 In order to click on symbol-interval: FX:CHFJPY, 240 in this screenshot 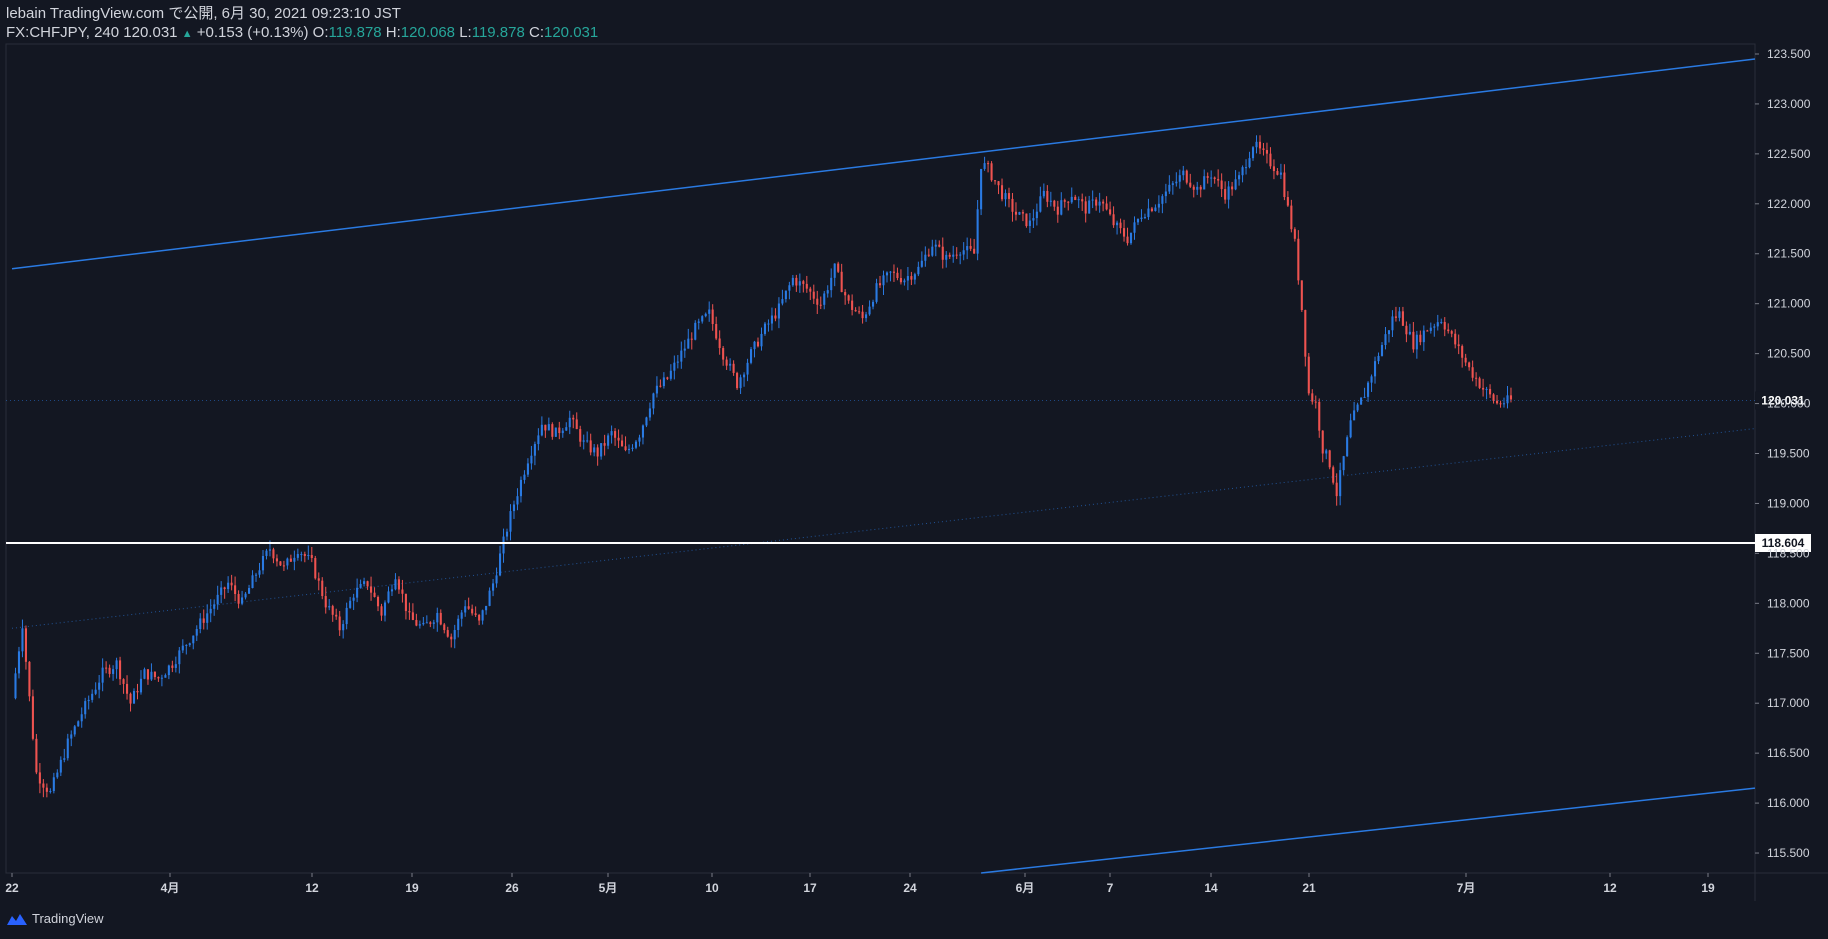, I will do `click(62, 32)`.